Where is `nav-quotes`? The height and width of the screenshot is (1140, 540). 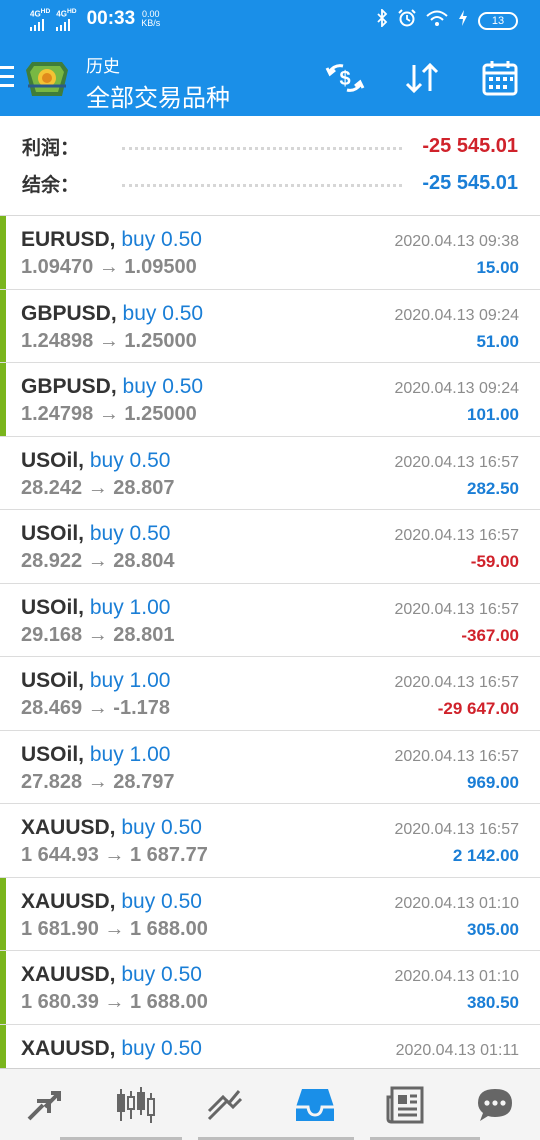
nav-quotes is located at coordinates (45, 1104).